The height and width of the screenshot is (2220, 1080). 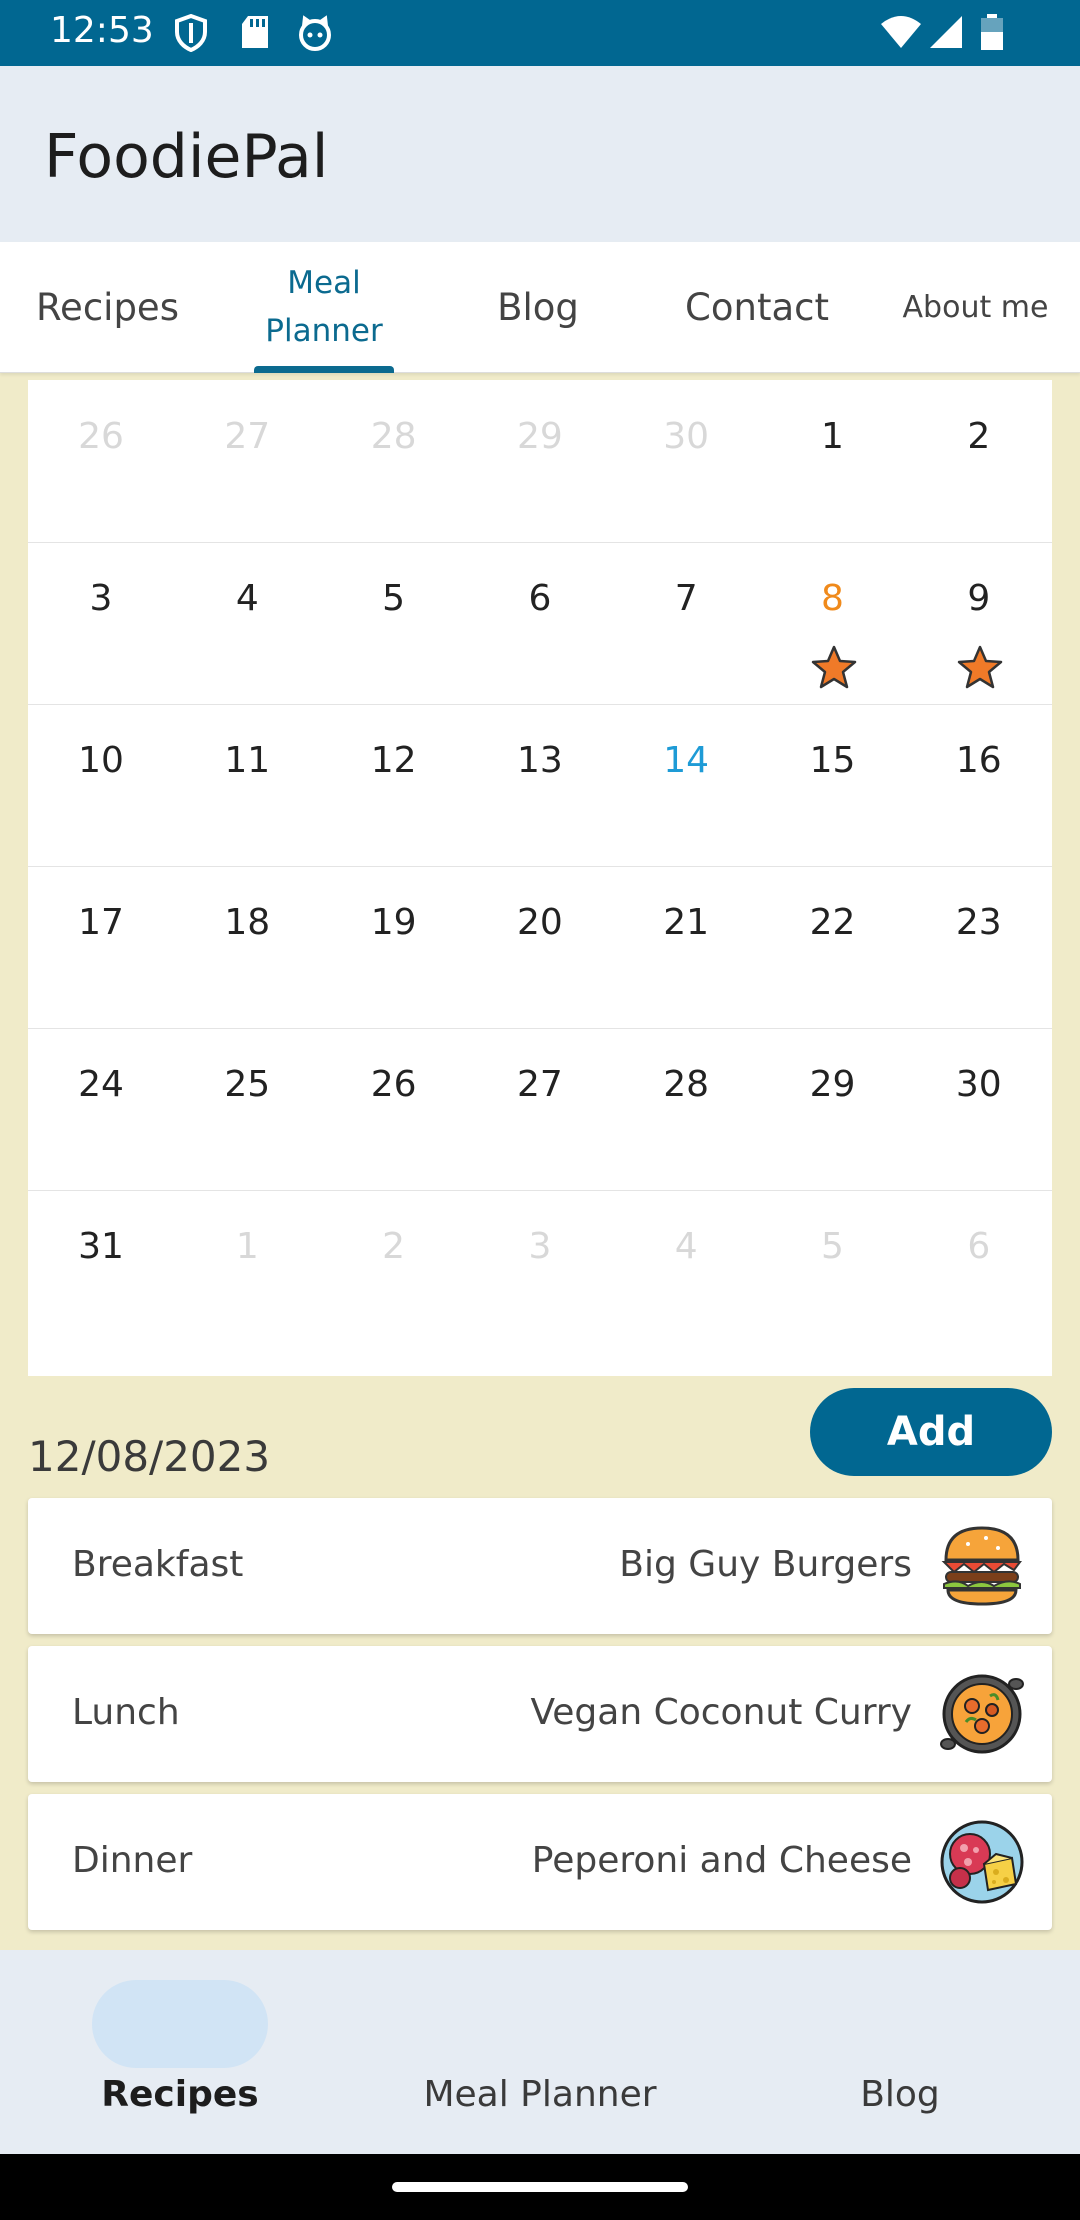 I want to click on calendar-day: 9, so click(x=979, y=623).